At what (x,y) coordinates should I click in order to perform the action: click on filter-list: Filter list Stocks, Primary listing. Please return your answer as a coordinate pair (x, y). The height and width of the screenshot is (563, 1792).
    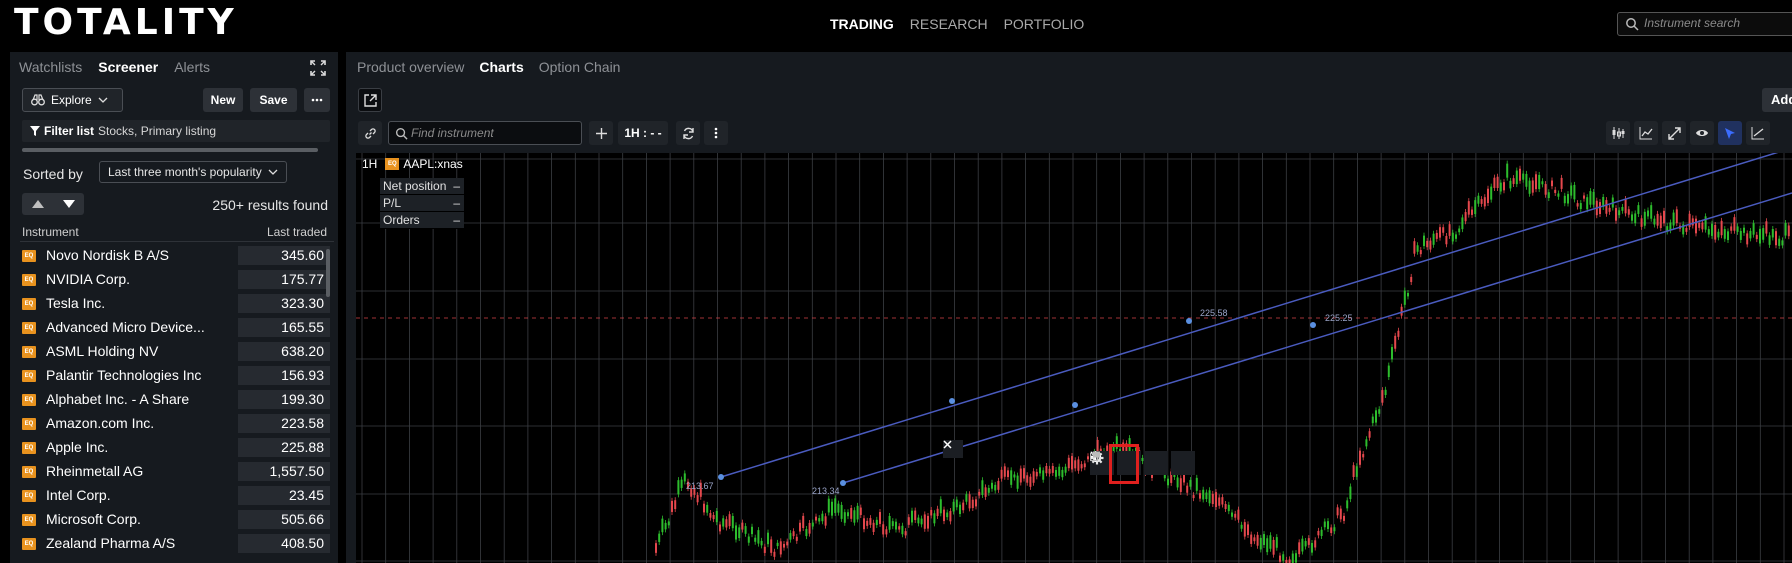
    Looking at the image, I should click on (176, 131).